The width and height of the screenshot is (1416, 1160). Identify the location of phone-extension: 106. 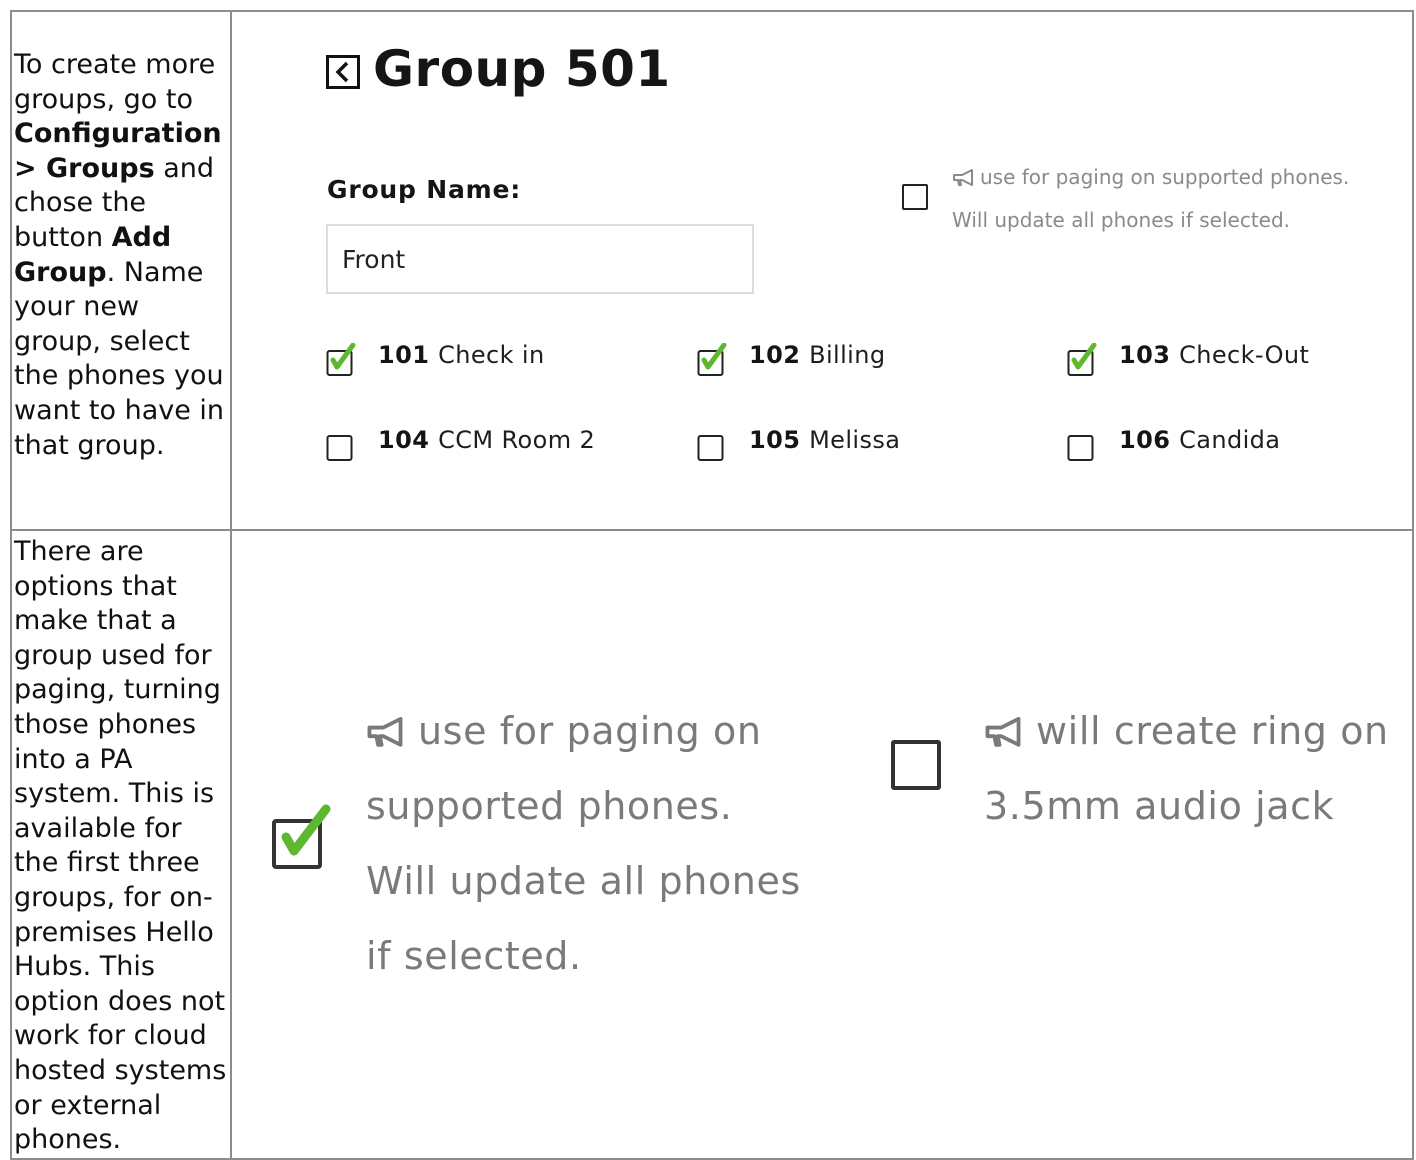
(1145, 440).